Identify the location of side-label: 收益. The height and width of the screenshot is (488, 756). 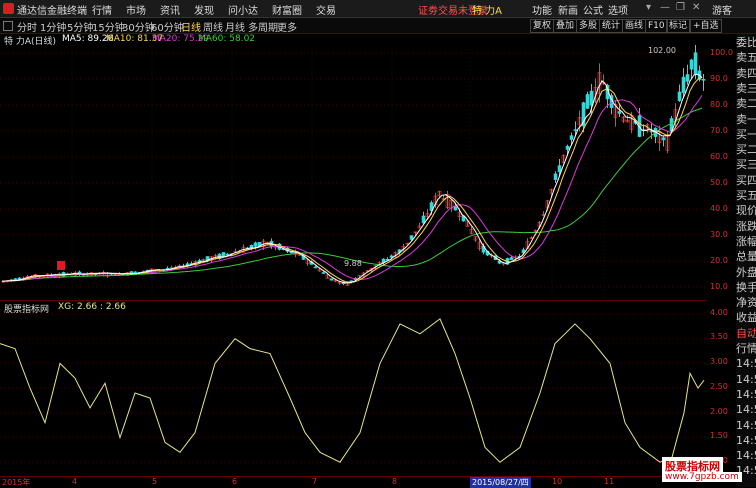
(746, 318).